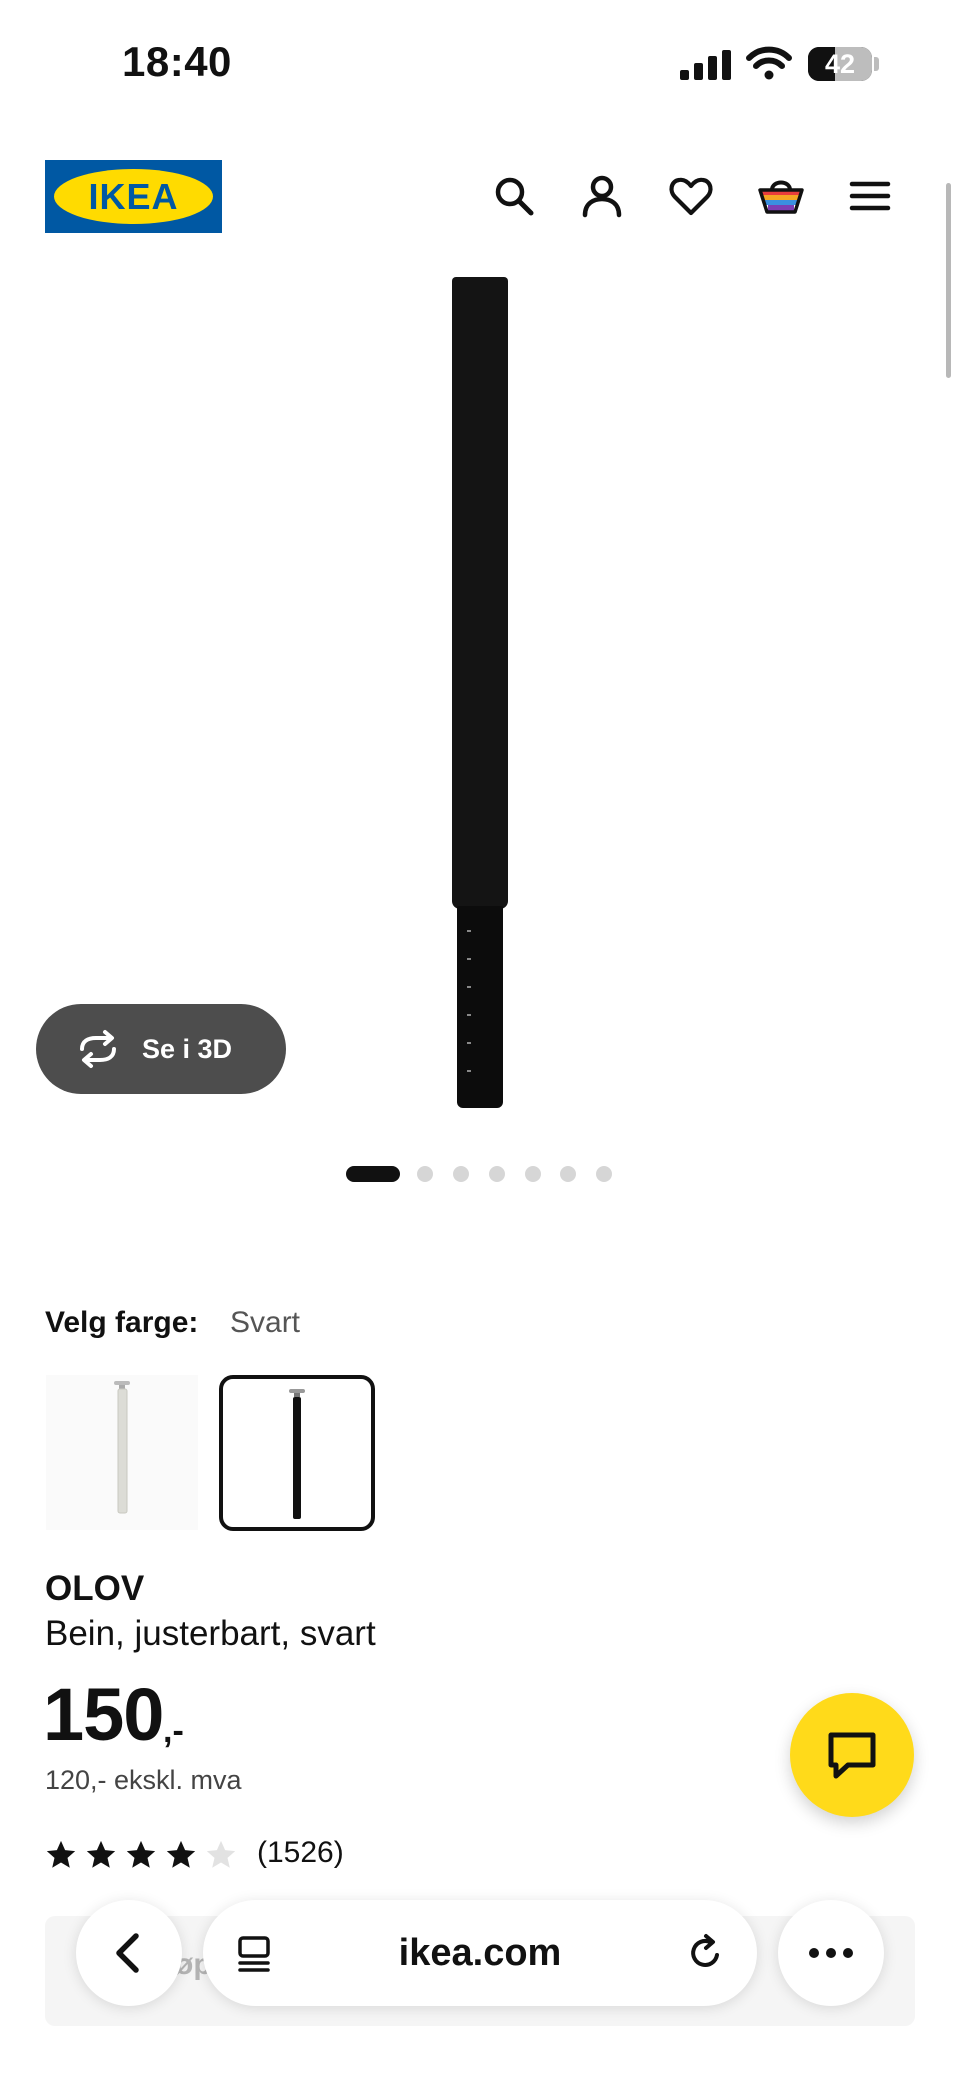  What do you see at coordinates (769, 63) in the screenshot?
I see `wifi-icon` at bounding box center [769, 63].